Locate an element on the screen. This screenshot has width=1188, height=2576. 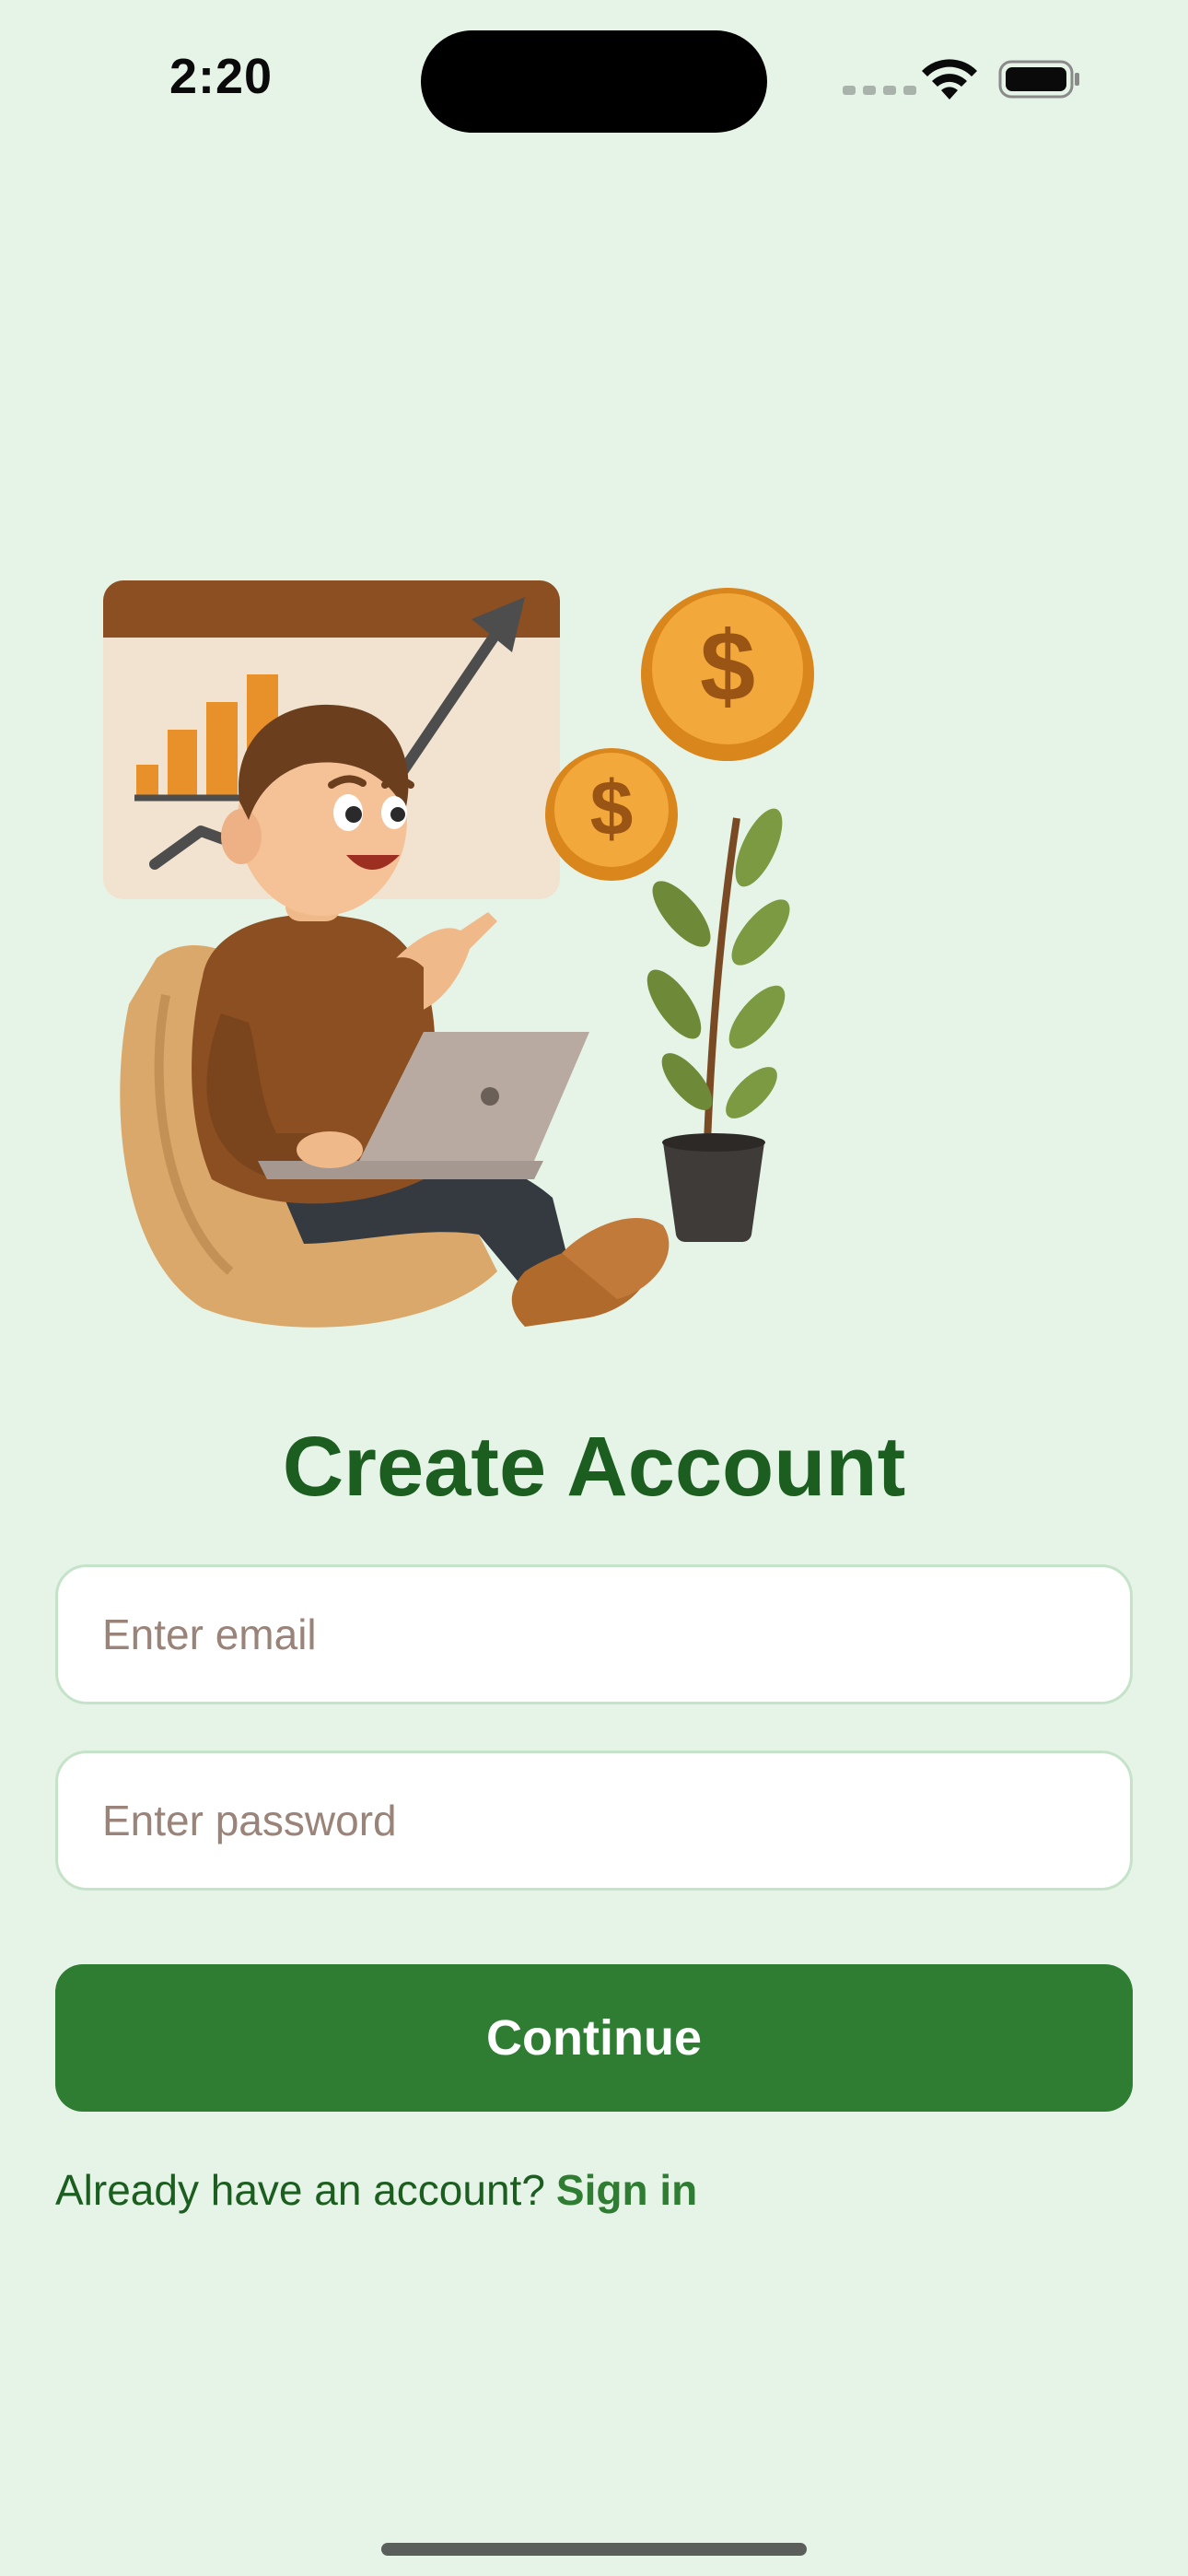
home-indicator is located at coordinates (594, 2549).